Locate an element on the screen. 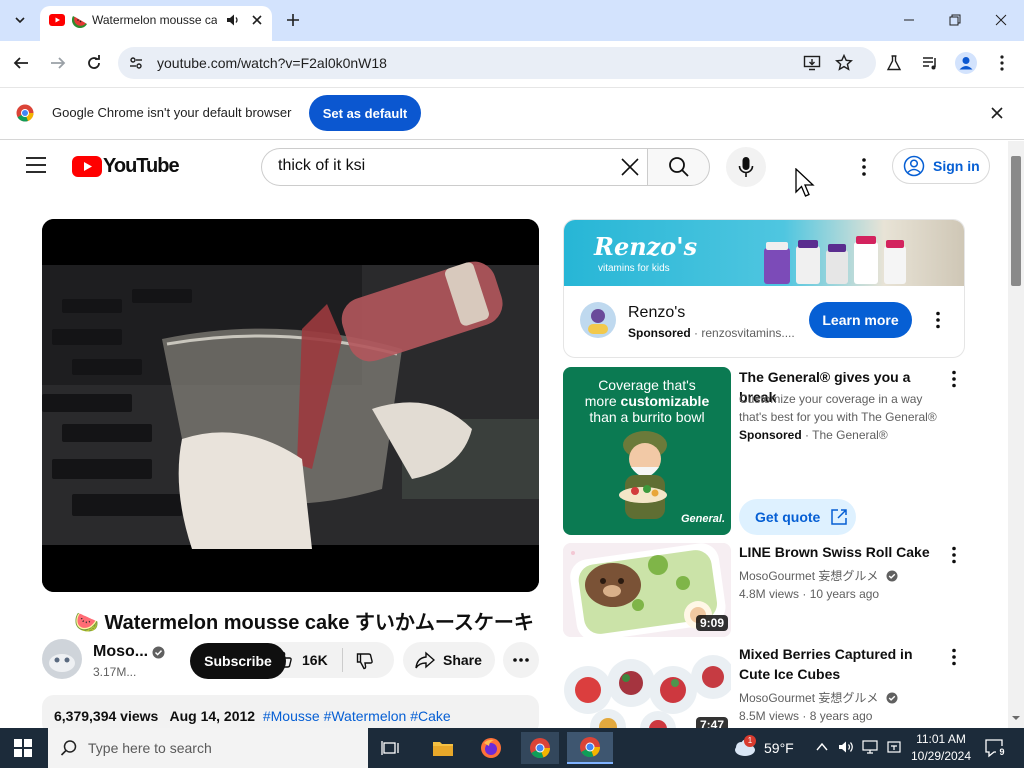  minimize-button is located at coordinates (909, 20).